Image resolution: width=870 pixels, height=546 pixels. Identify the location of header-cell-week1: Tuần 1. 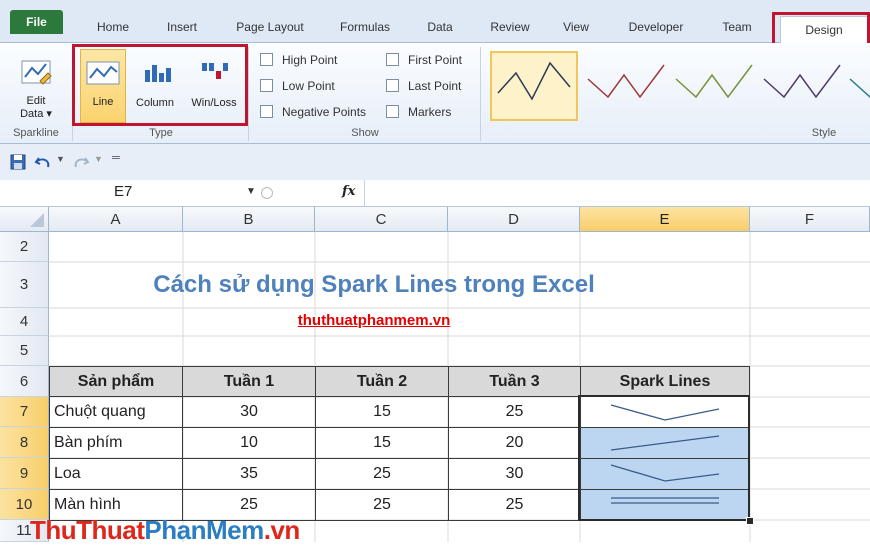
(249, 381).